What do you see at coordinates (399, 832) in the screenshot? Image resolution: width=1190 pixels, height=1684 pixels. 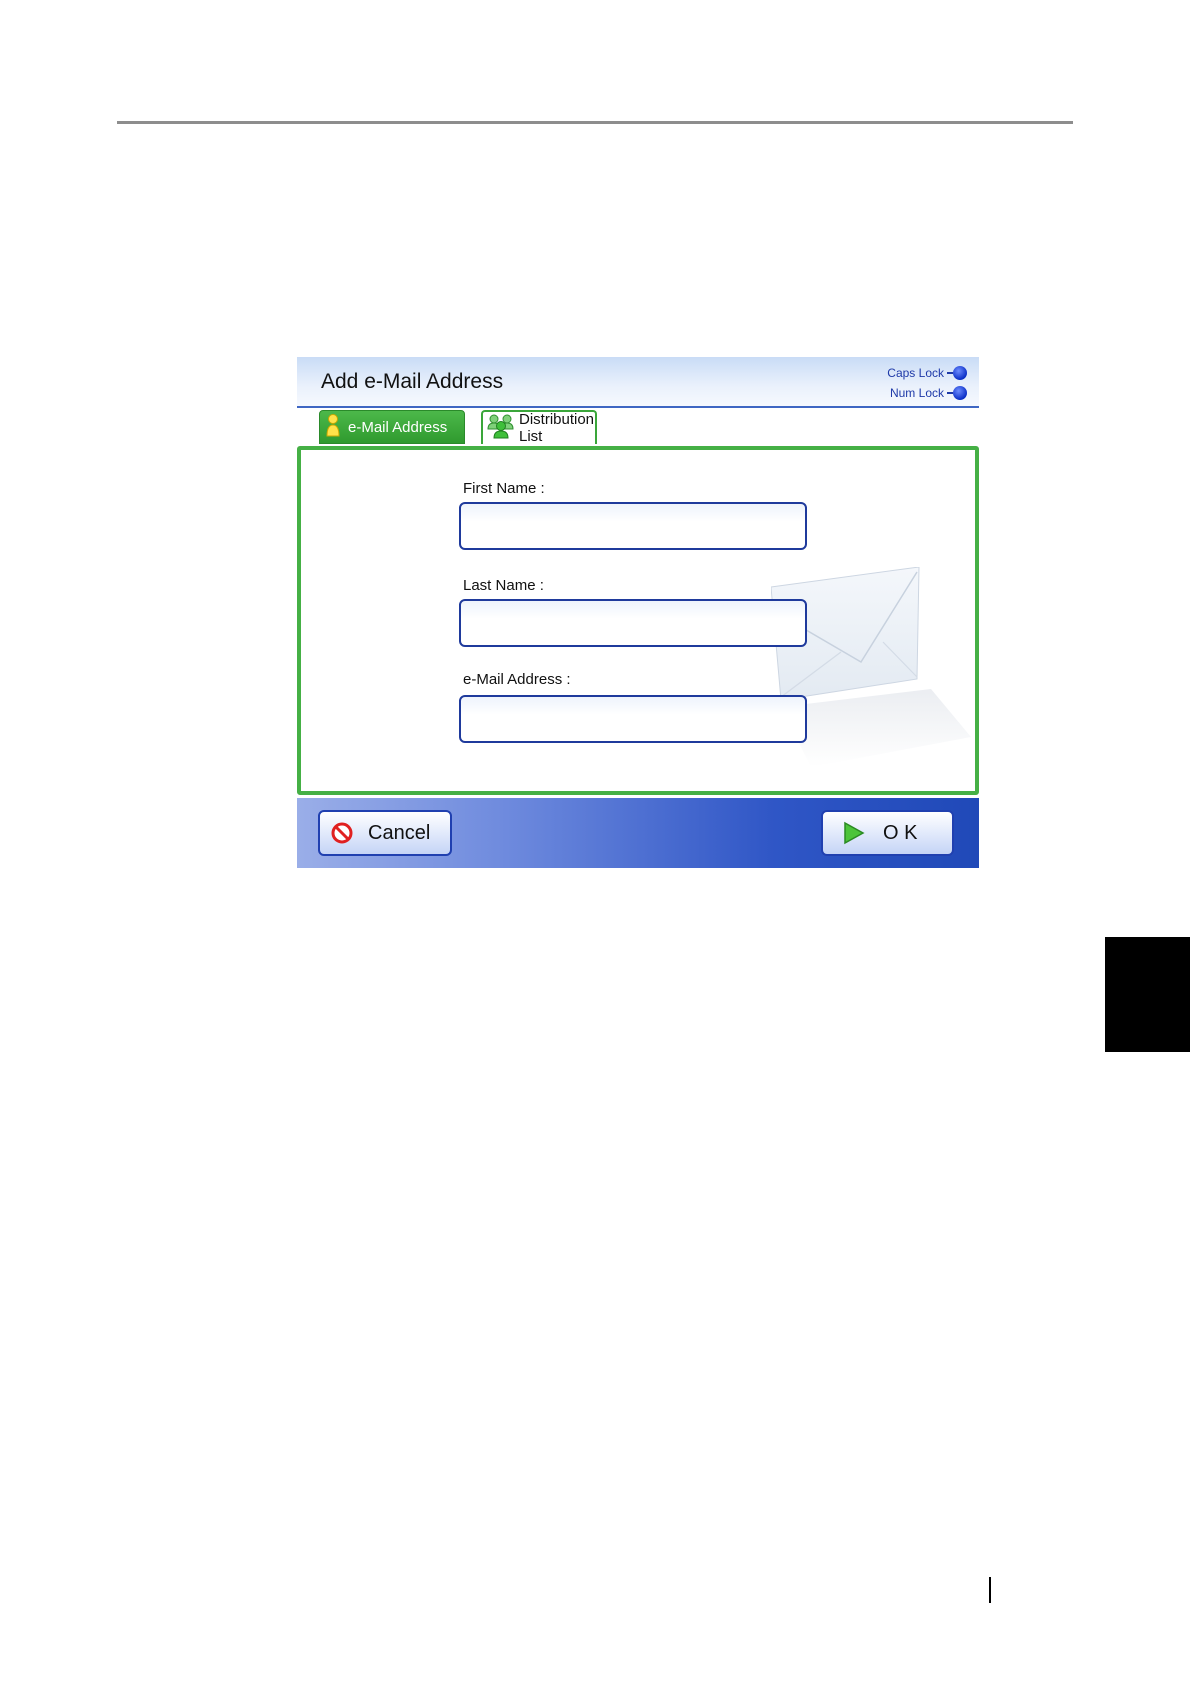 I see `cancel-button-label: Cancel` at bounding box center [399, 832].